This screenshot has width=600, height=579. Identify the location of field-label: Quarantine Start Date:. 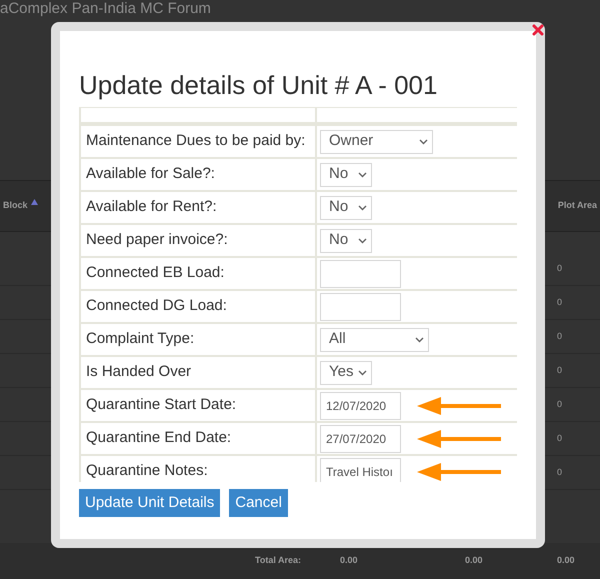
(198, 405).